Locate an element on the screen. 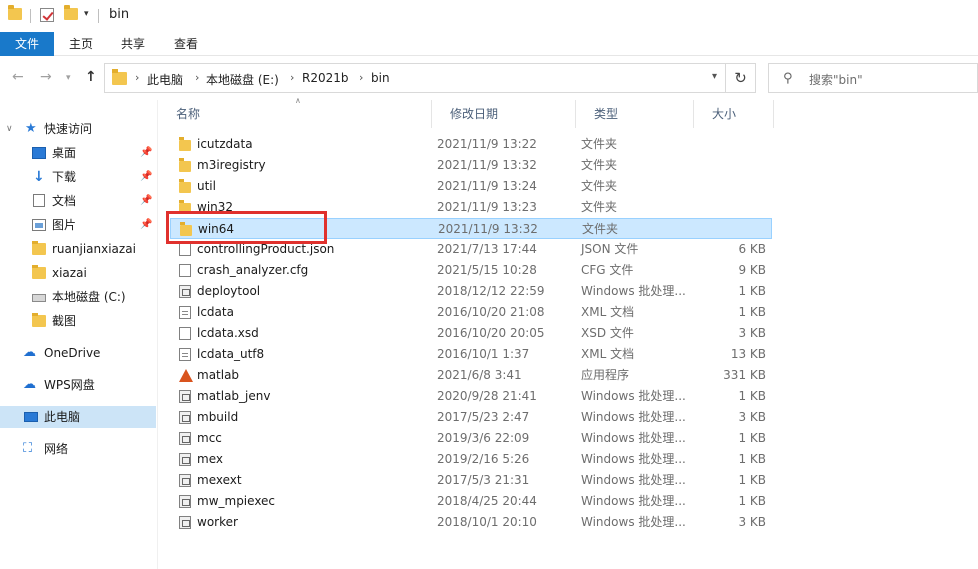  column-header-name: 名称 is located at coordinates (295, 114).